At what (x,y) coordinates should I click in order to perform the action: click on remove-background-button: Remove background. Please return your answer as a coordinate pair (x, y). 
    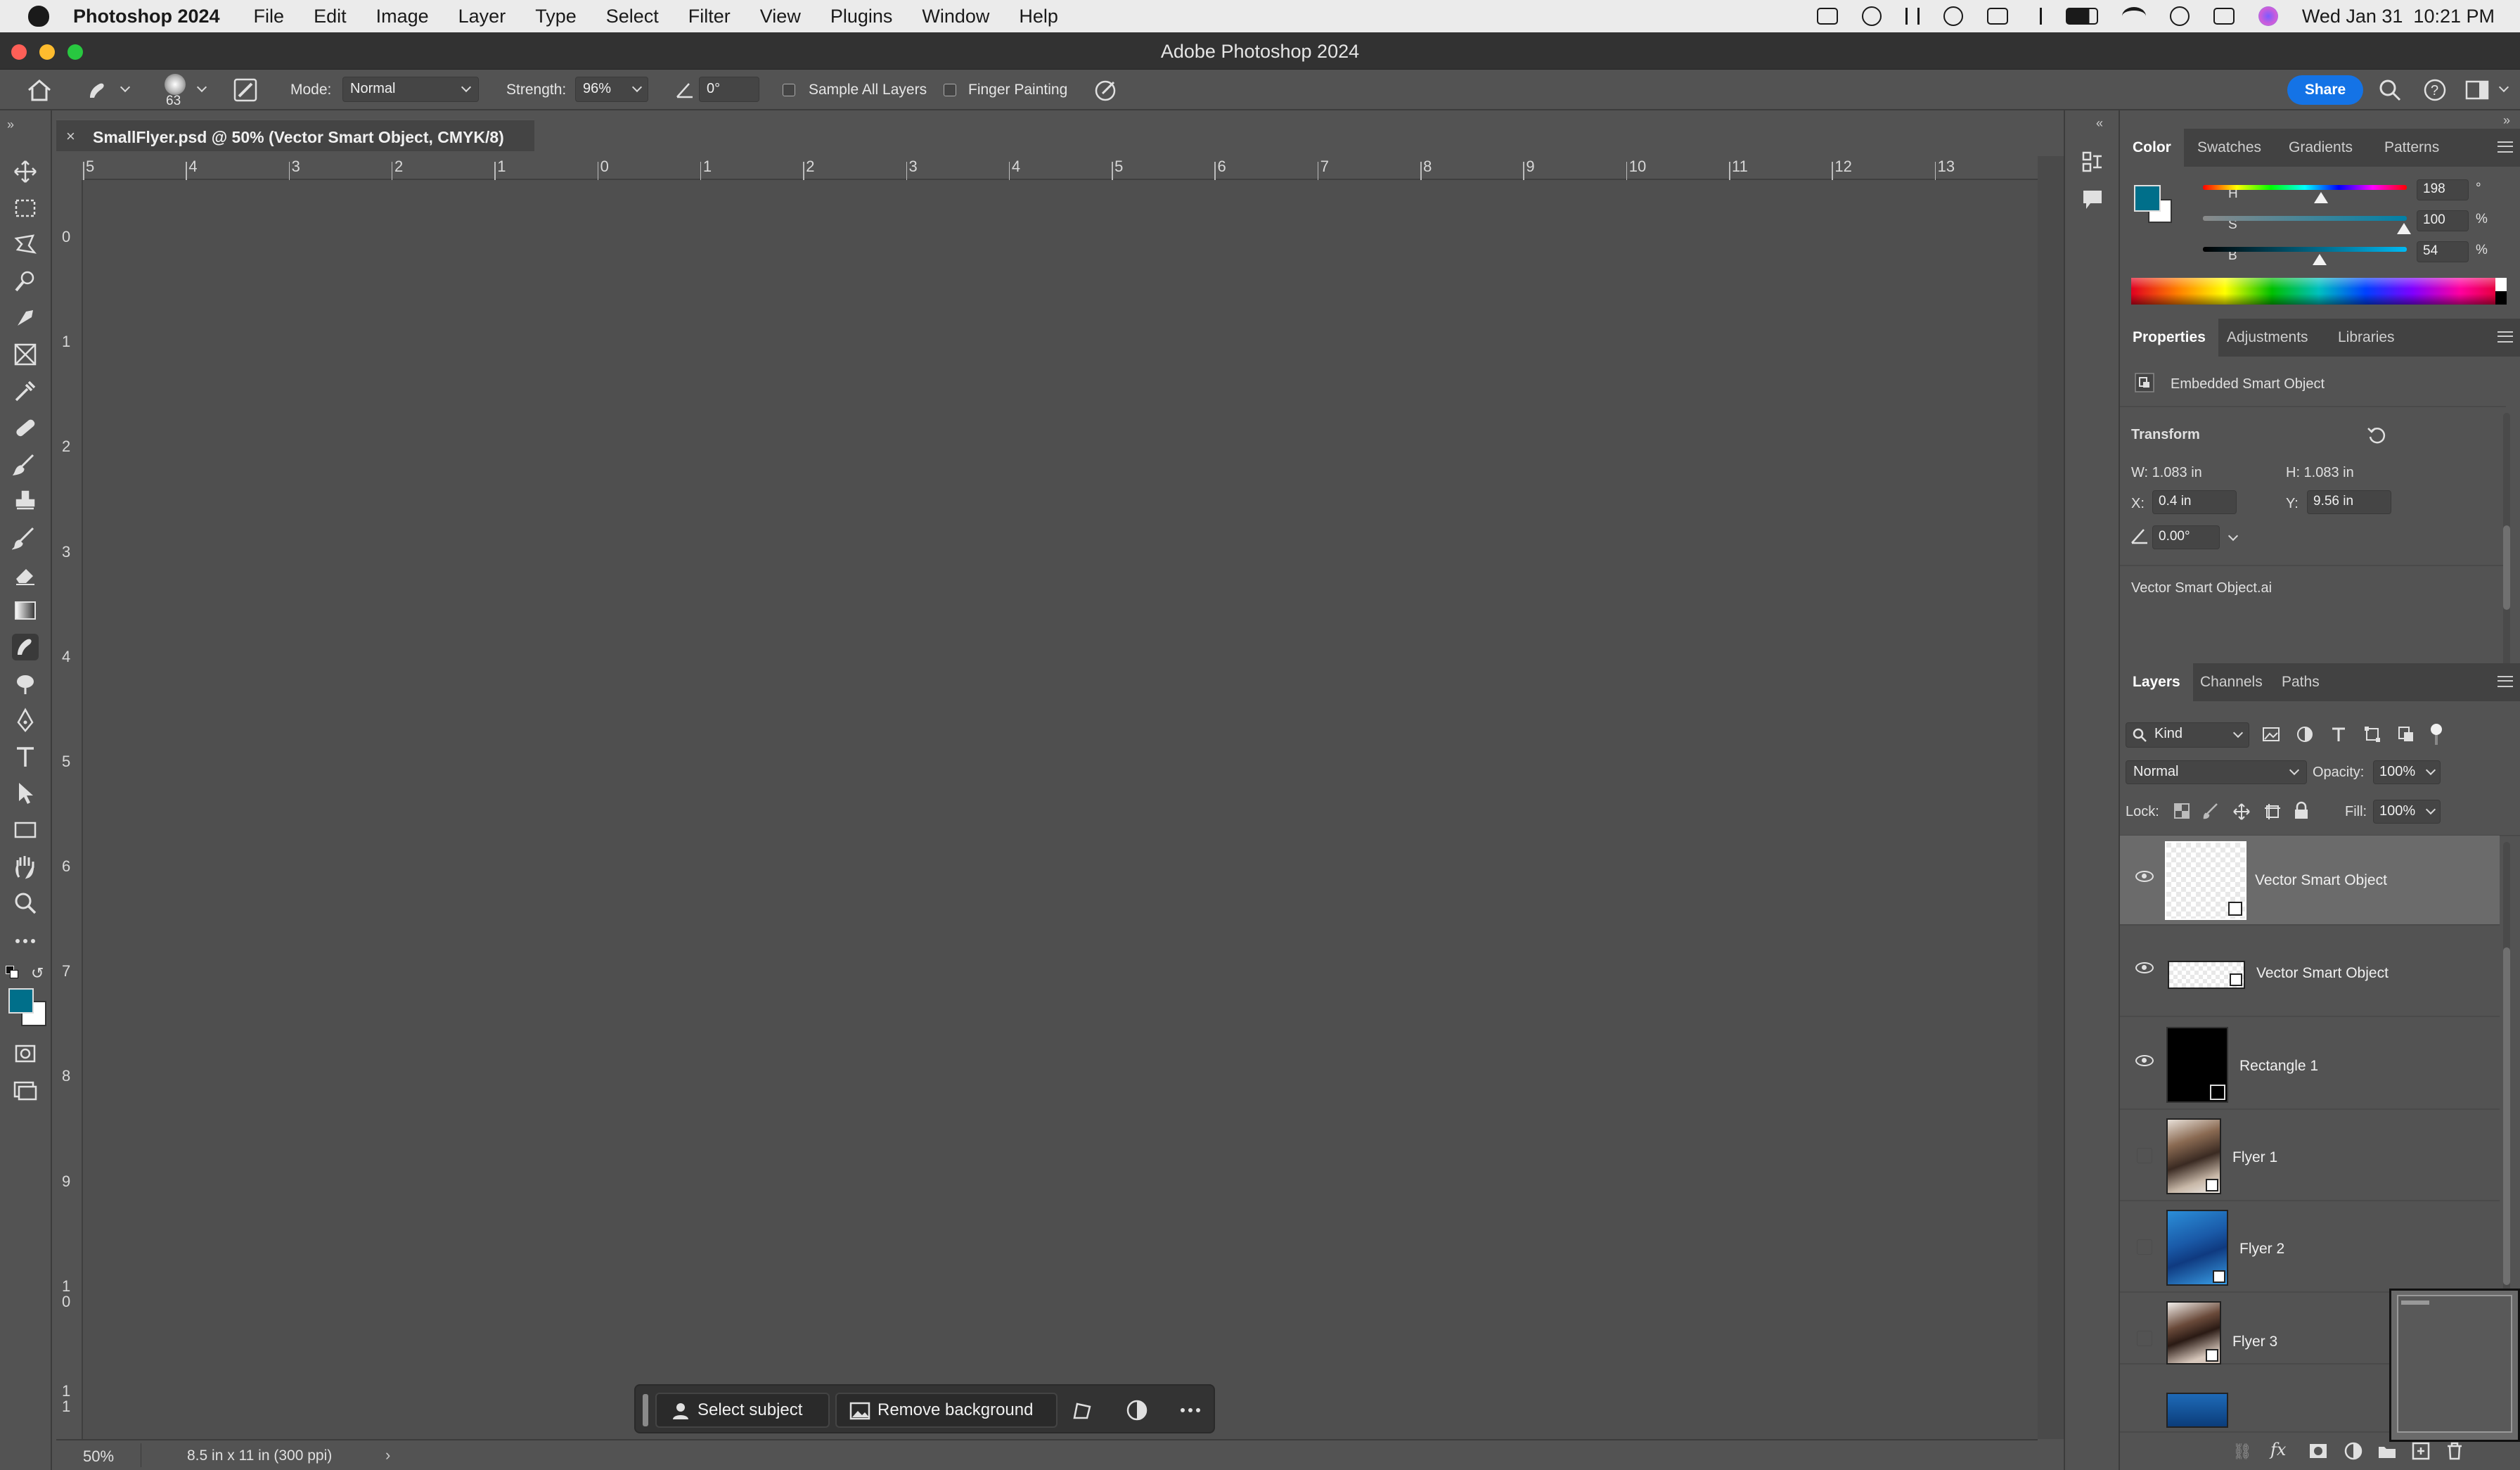
    Looking at the image, I should click on (947, 1410).